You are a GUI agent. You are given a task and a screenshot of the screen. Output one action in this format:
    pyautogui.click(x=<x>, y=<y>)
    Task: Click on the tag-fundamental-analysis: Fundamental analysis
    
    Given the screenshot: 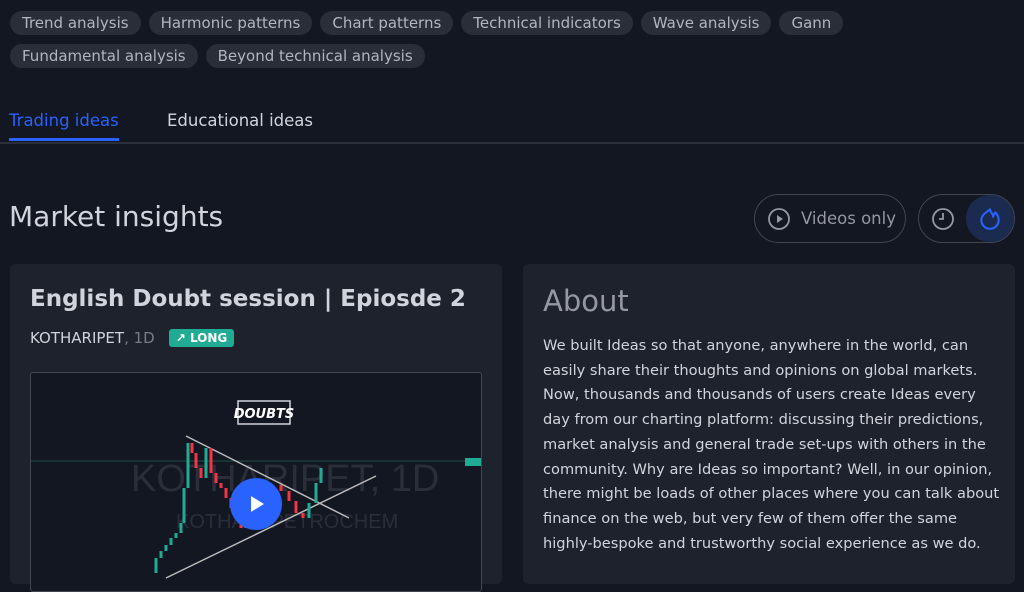 What is the action you would take?
    pyautogui.click(x=104, y=56)
    